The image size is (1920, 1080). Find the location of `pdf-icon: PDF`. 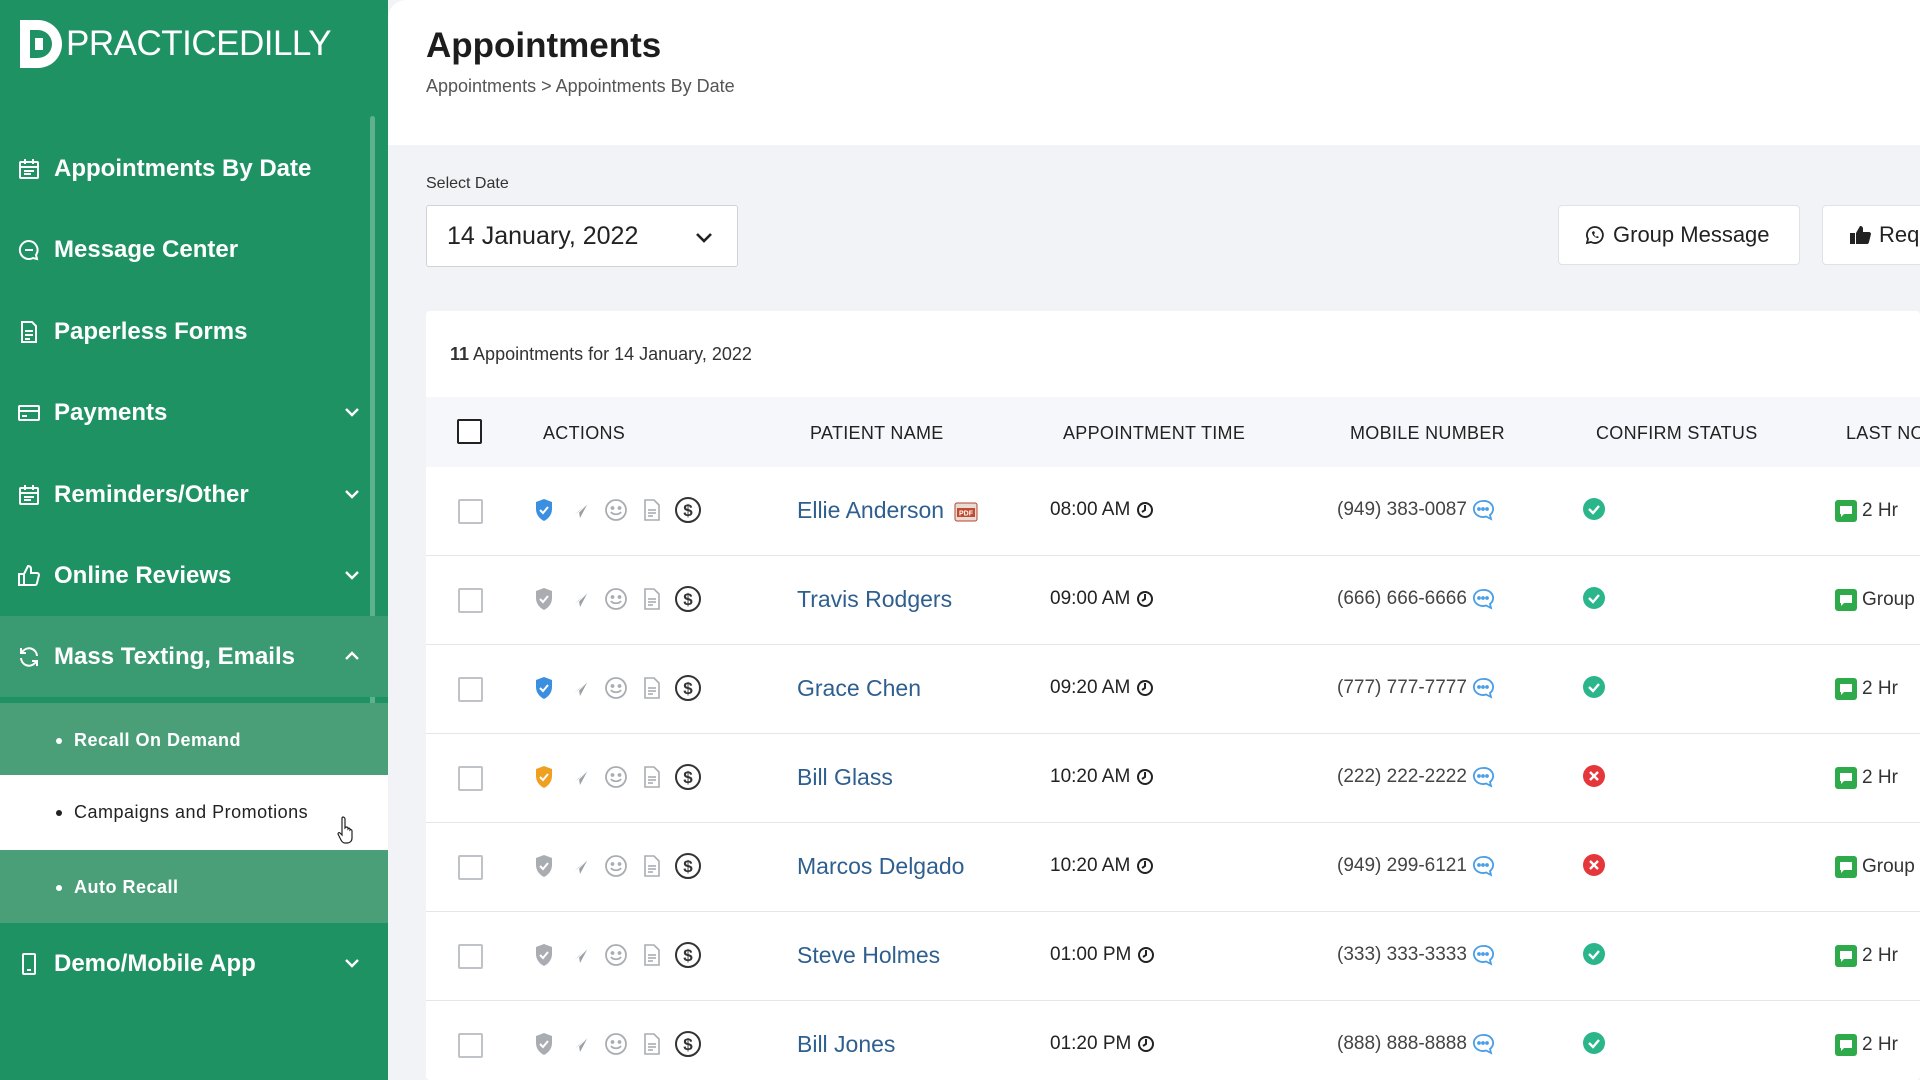

pdf-icon: PDF is located at coordinates (966, 512).